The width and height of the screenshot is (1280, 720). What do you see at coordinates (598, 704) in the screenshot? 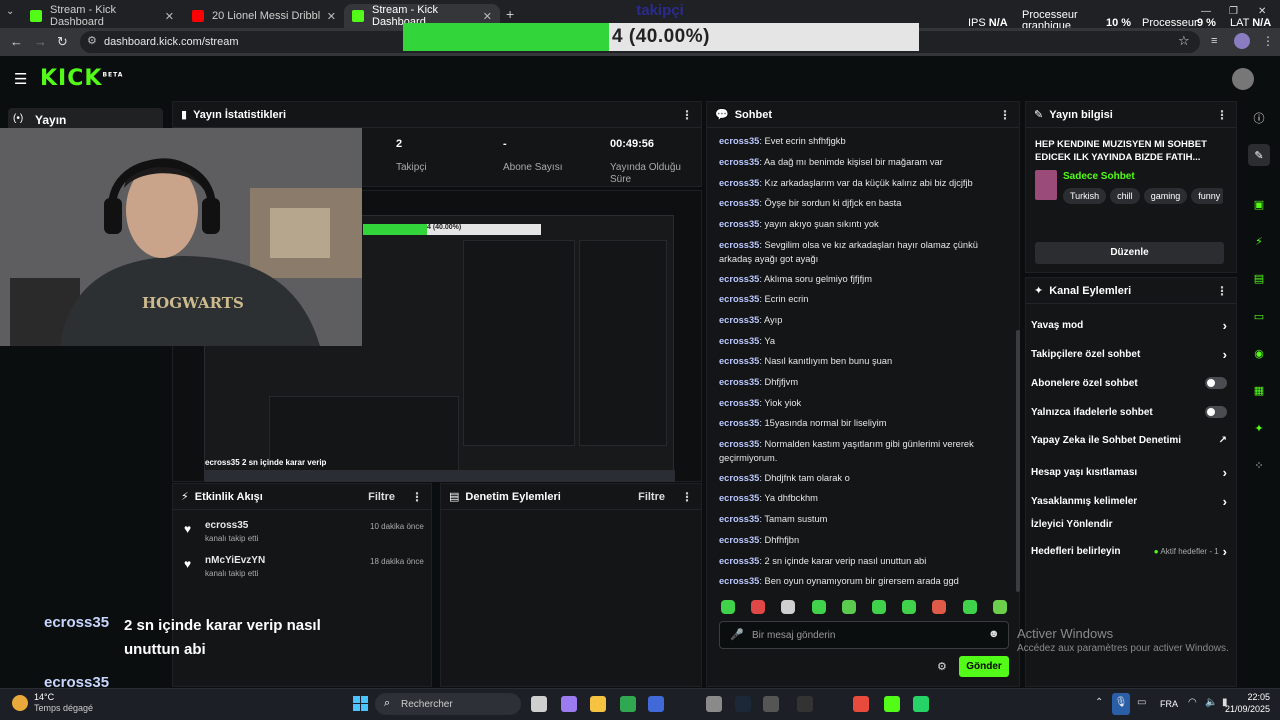
I see `file-explorer-icon` at bounding box center [598, 704].